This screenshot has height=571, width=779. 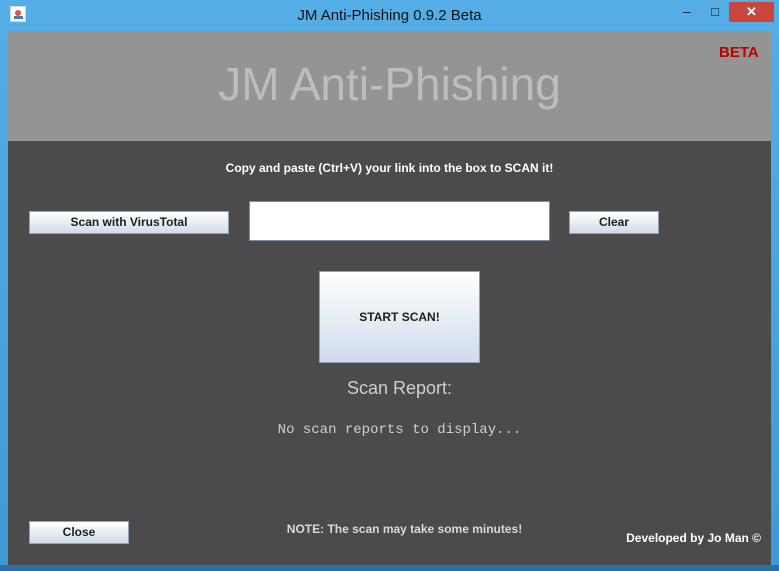 What do you see at coordinates (399, 221) in the screenshot?
I see `url-input` at bounding box center [399, 221].